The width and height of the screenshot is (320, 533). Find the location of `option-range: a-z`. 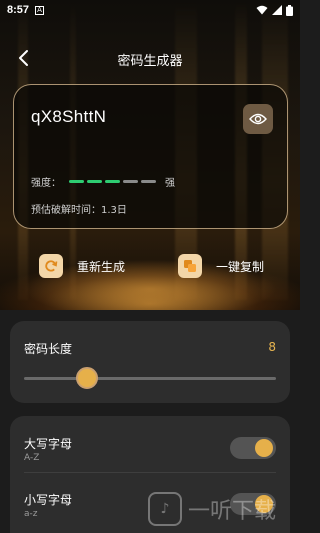

option-range: a-z is located at coordinates (31, 514).